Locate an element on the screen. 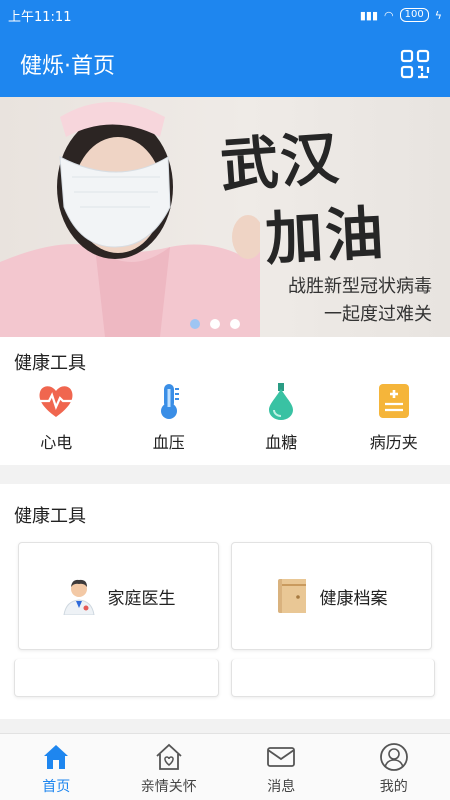 This screenshot has width=450, height=800. signal-icon: ▮▮▮ is located at coordinates (369, 15).